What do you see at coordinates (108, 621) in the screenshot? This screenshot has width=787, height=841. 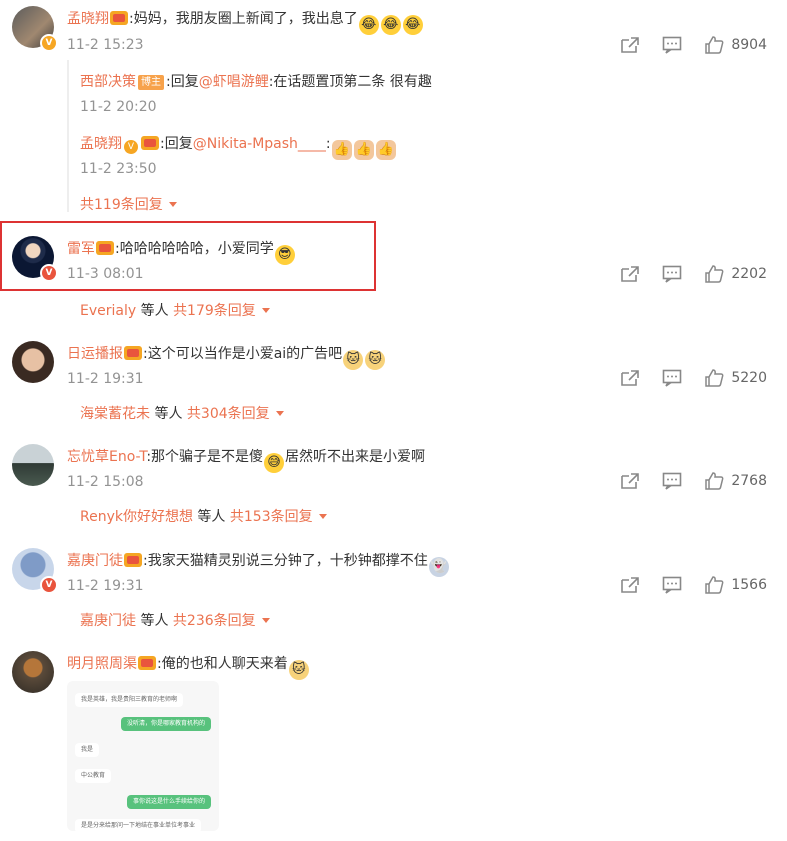 I see `more-replies-user: 嘉庚门徒` at bounding box center [108, 621].